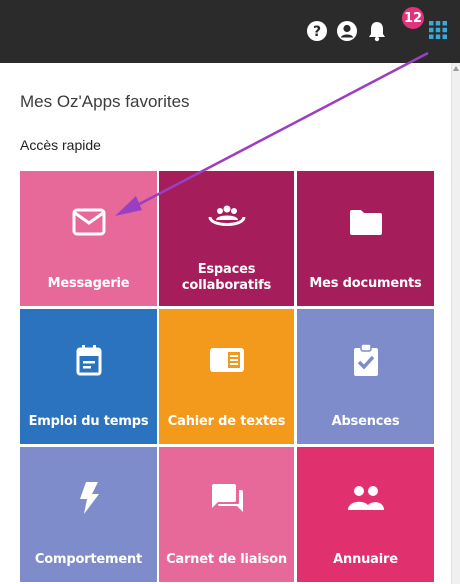 Image resolution: width=460 pixels, height=584 pixels. What do you see at coordinates (230, 31) in the screenshot?
I see `top-bar: ? 12` at bounding box center [230, 31].